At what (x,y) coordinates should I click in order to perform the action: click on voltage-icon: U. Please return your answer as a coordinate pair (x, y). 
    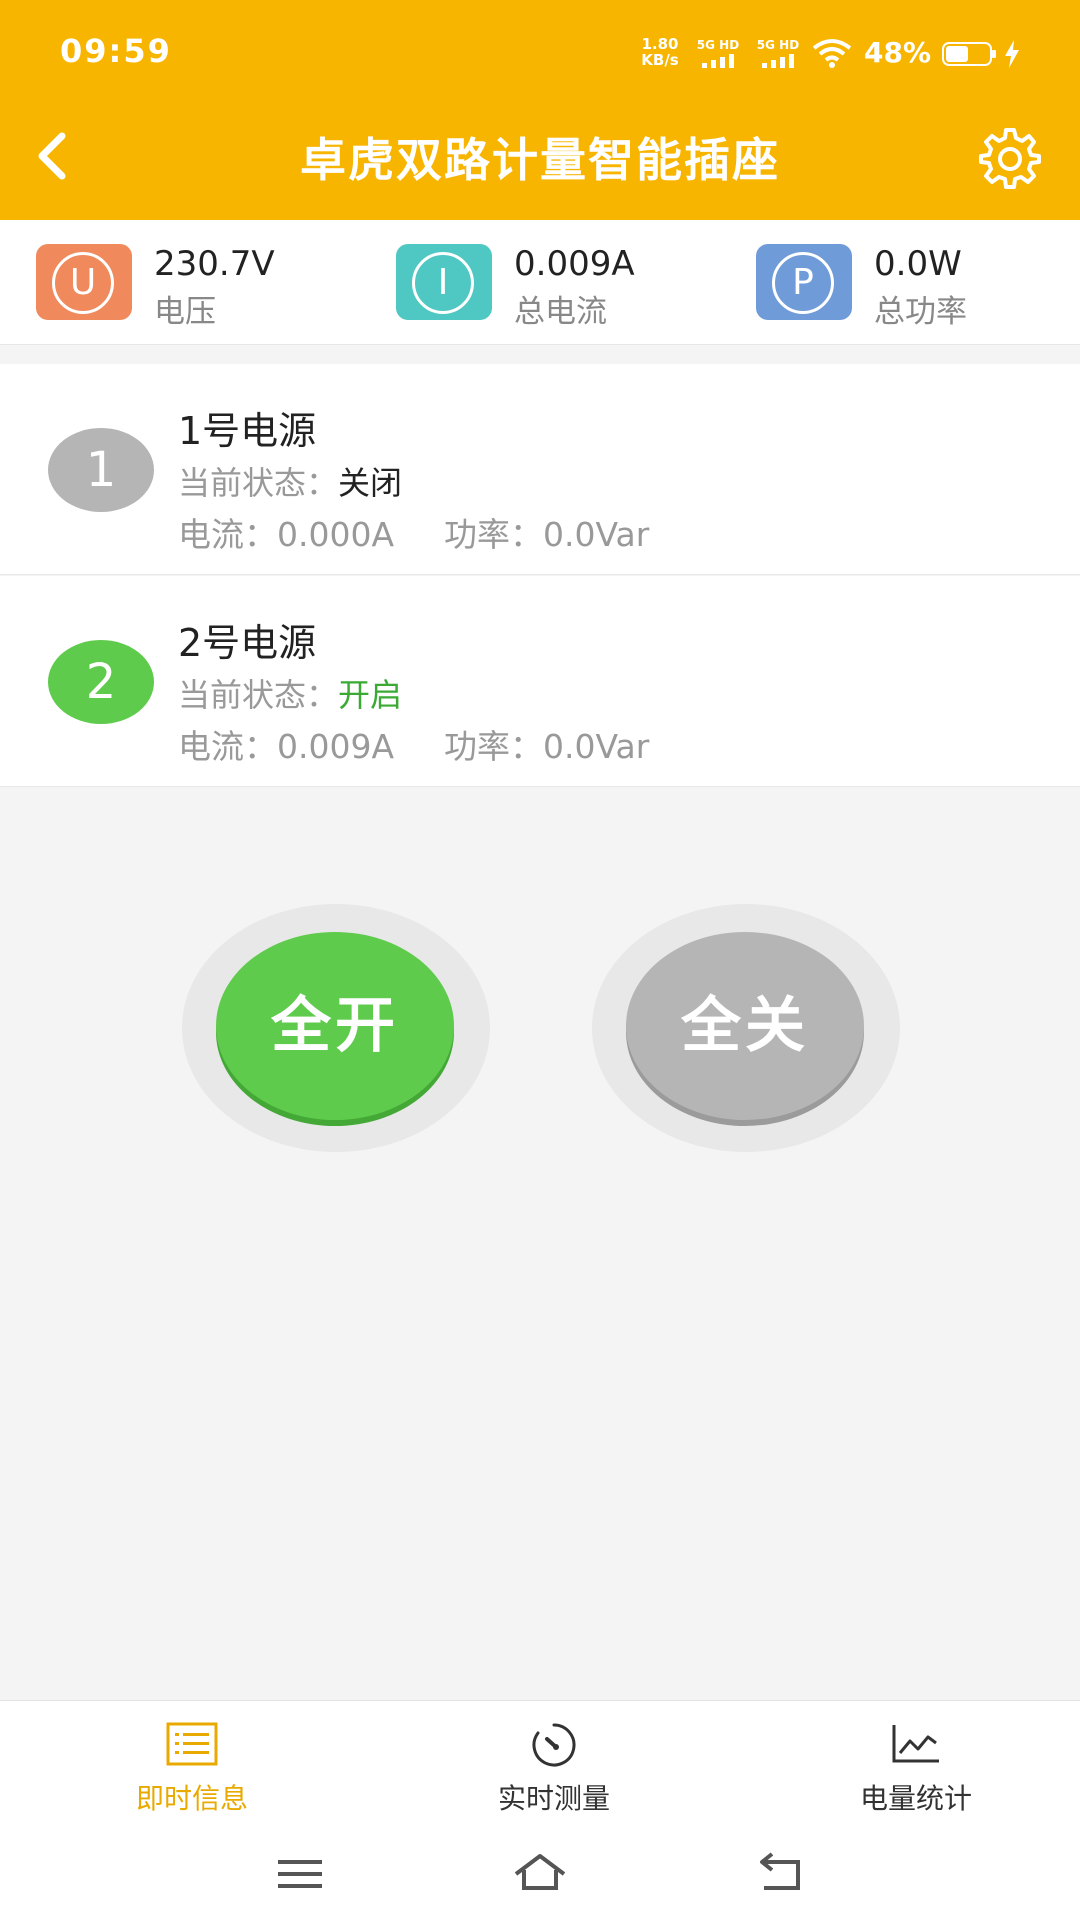
    Looking at the image, I should click on (84, 282).